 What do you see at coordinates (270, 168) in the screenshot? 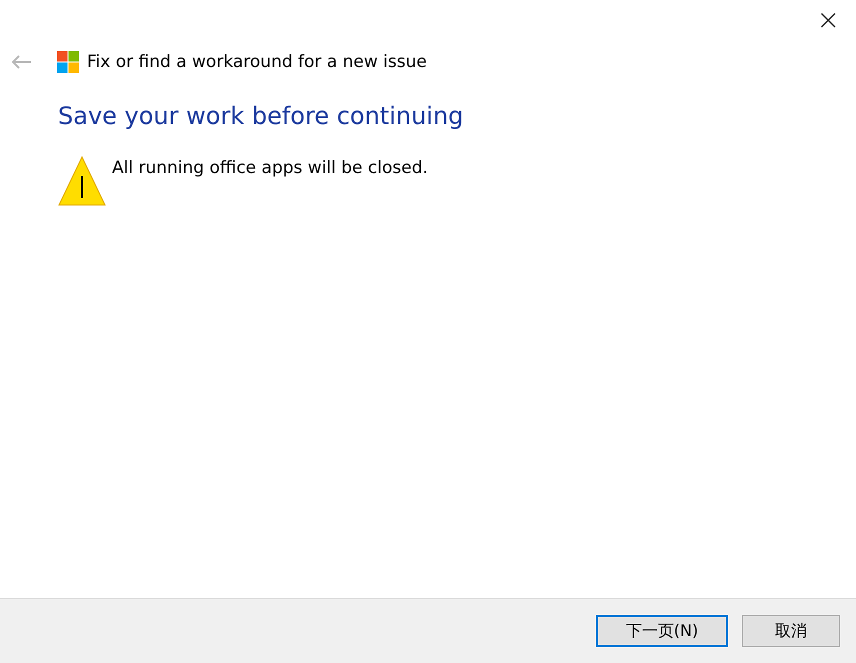
I see `message-text: All running office apps will be closed.` at bounding box center [270, 168].